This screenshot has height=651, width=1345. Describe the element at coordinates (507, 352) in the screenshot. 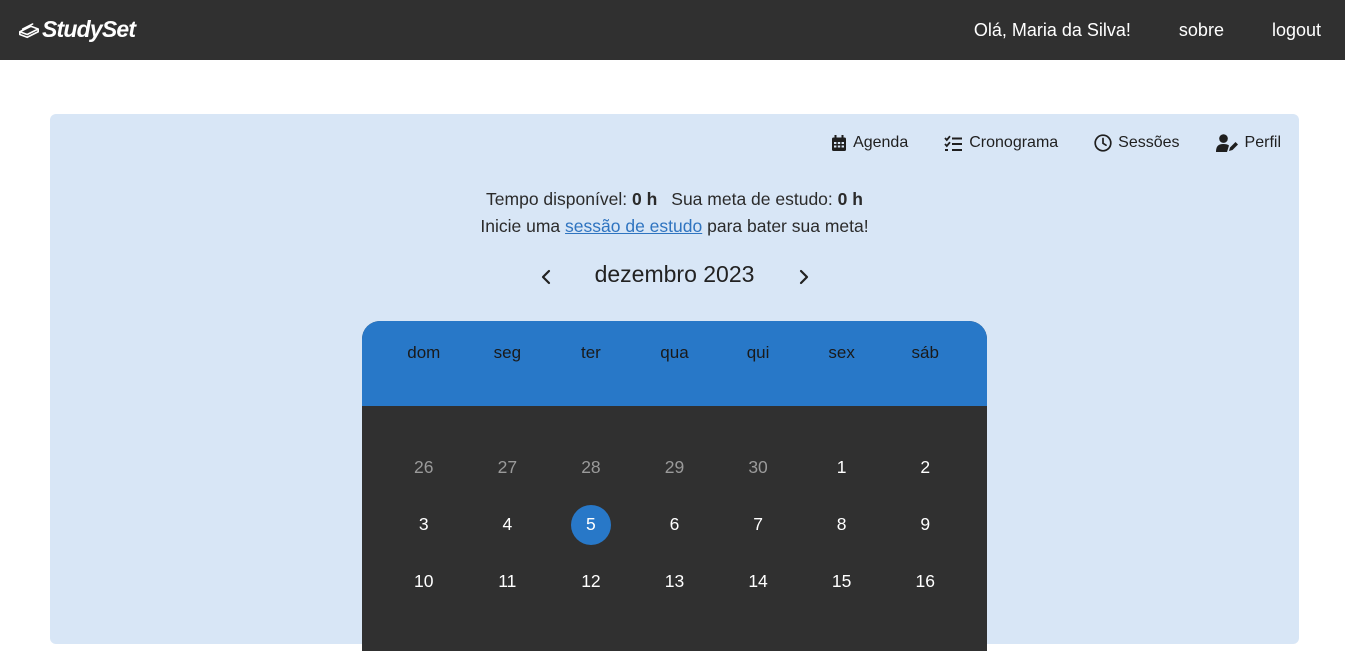

I see `weekday-label: seg` at that location.